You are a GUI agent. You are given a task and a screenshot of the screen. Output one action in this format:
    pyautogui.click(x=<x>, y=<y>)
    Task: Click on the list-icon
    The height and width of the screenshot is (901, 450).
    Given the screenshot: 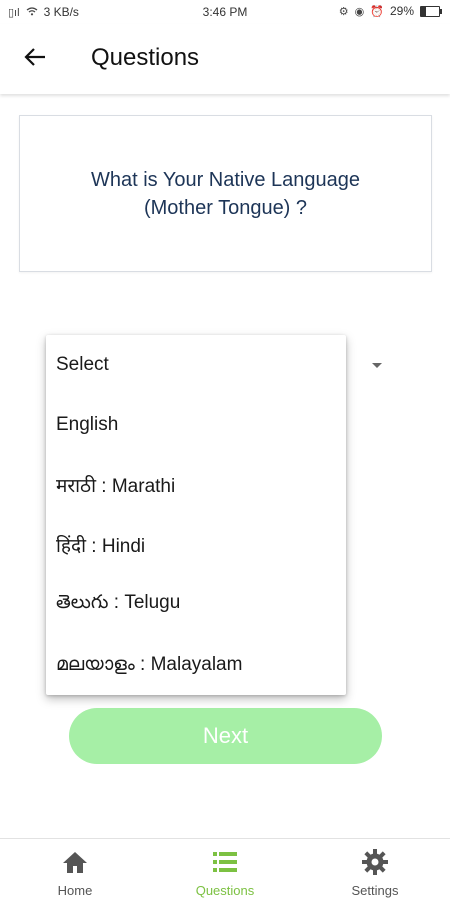 What is the action you would take?
    pyautogui.click(x=225, y=862)
    